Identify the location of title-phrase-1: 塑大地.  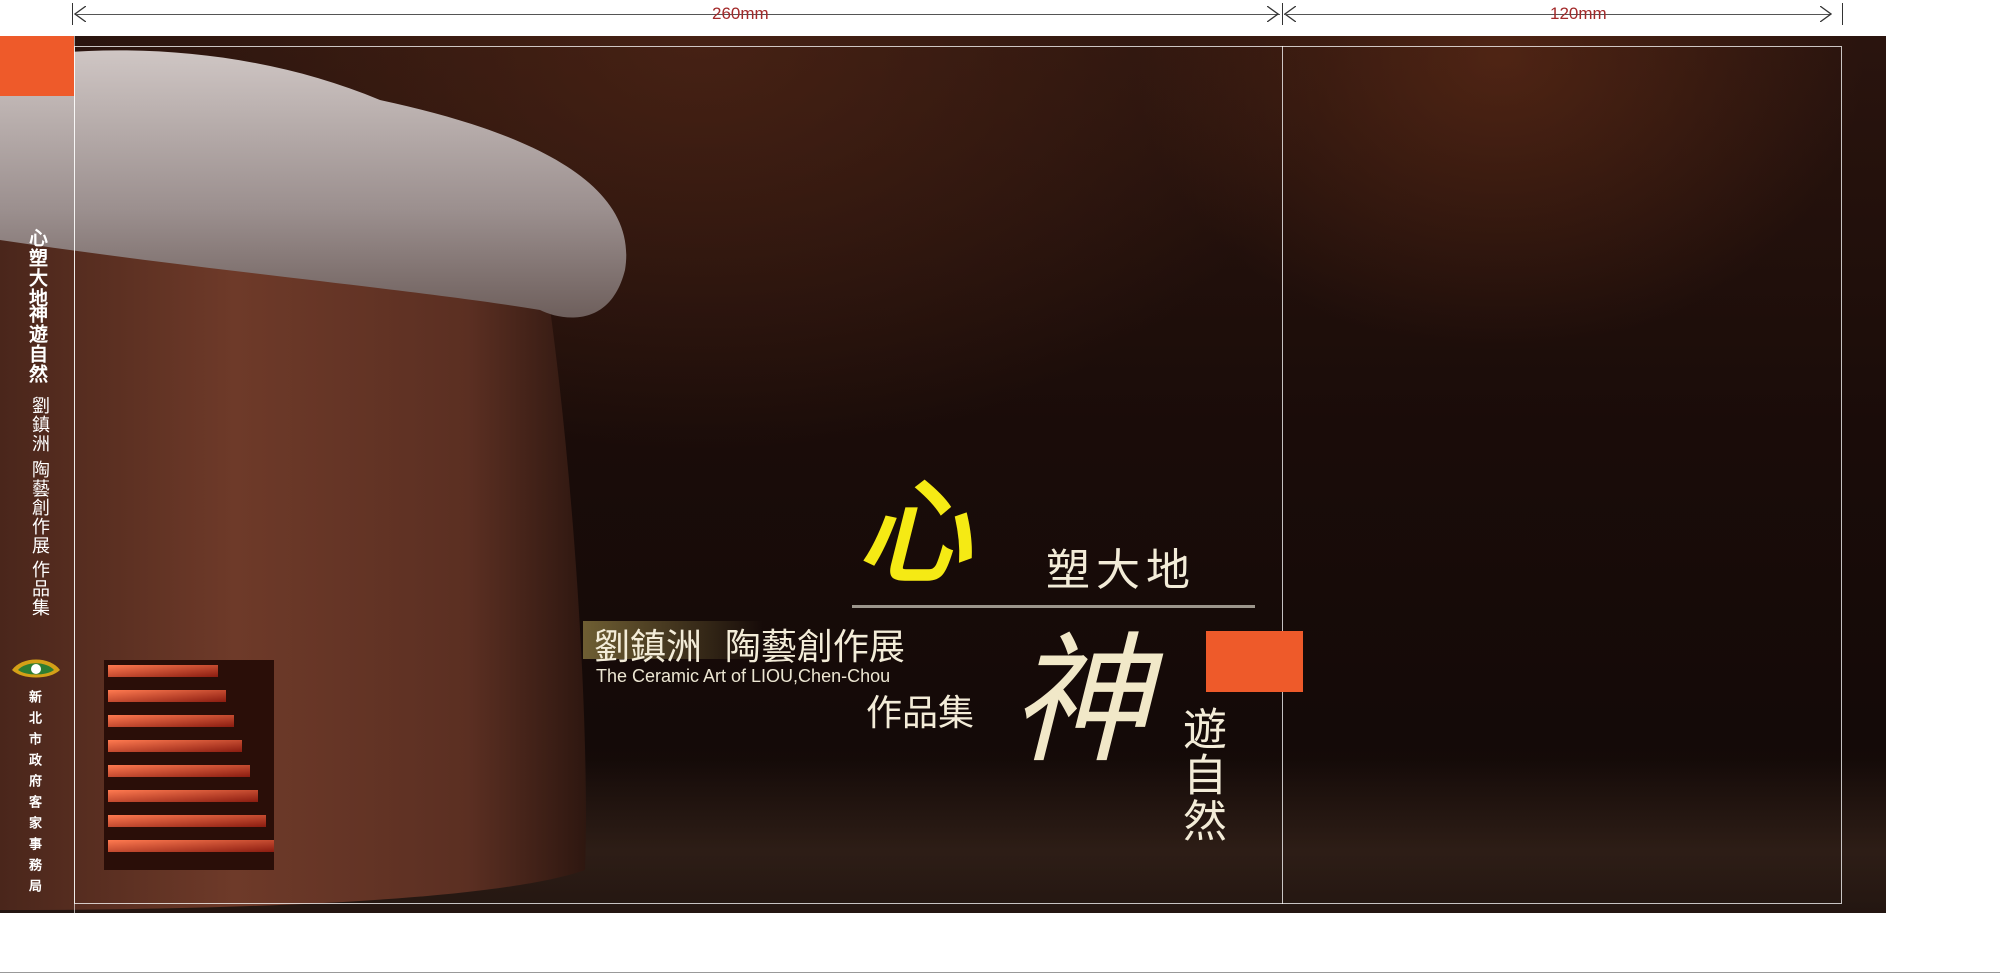
(1121, 570).